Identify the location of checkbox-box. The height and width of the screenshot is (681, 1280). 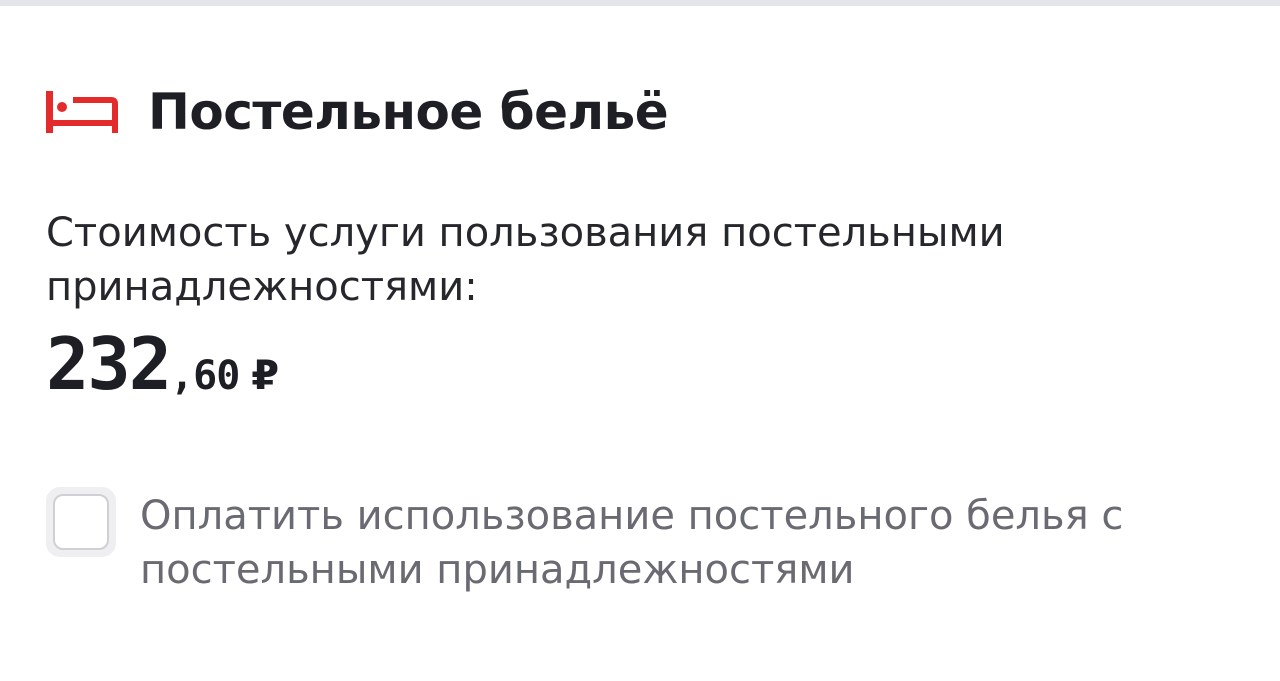
(81, 522).